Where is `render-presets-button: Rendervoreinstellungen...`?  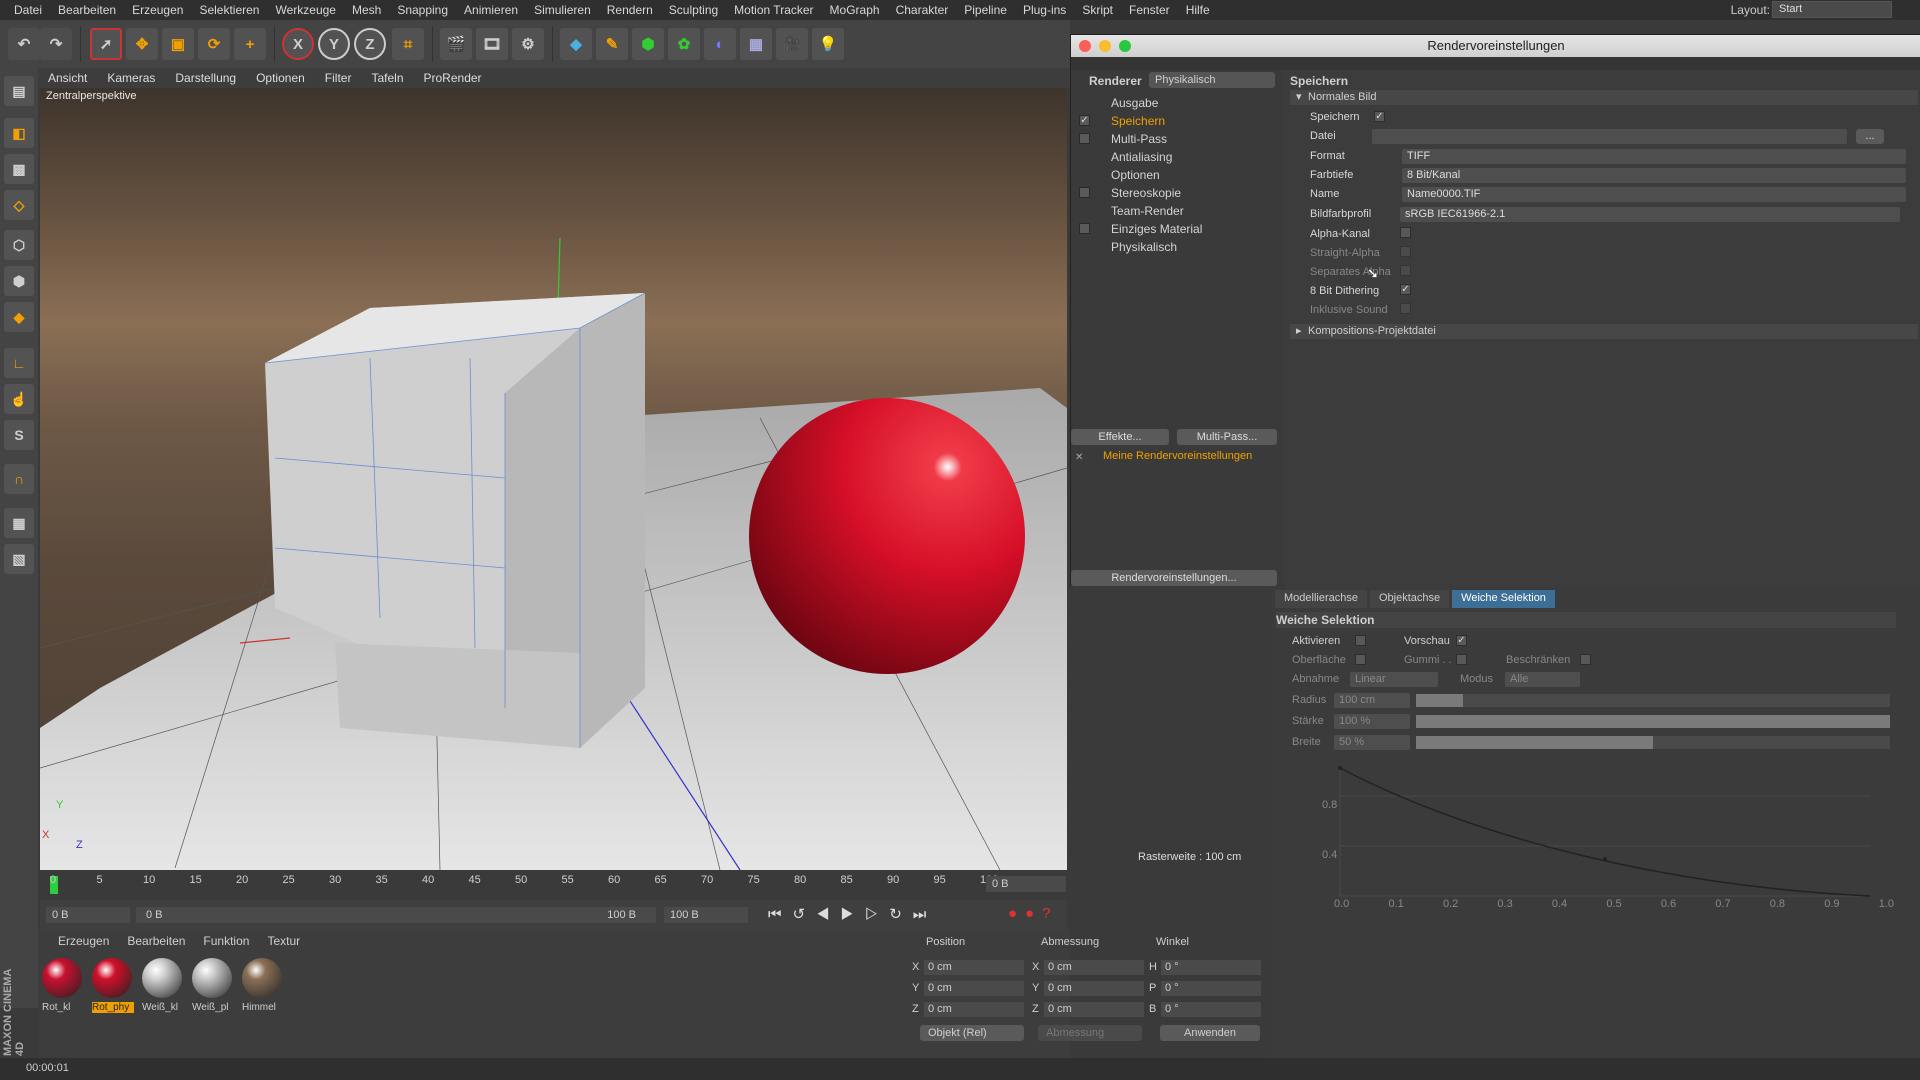
render-presets-button: Rendervoreinstellungen... is located at coordinates (1174, 578).